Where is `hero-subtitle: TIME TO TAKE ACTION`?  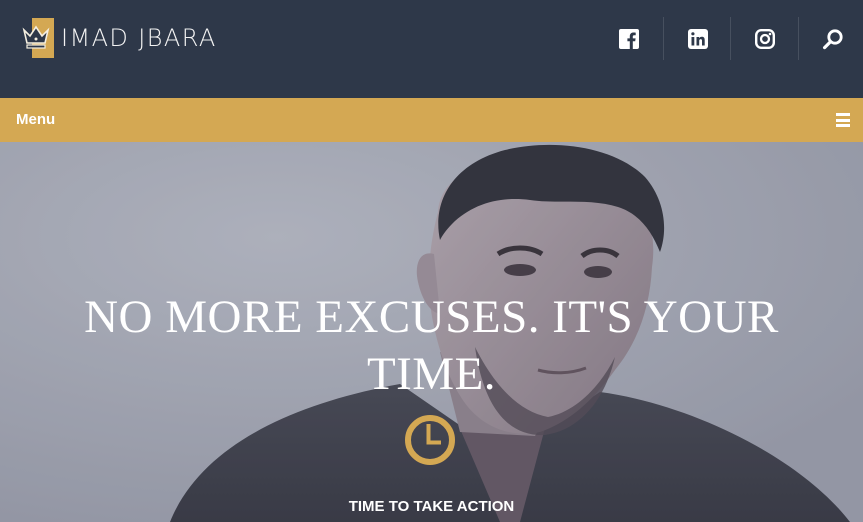
hero-subtitle: TIME TO TAKE ACTION is located at coordinates (431, 506).